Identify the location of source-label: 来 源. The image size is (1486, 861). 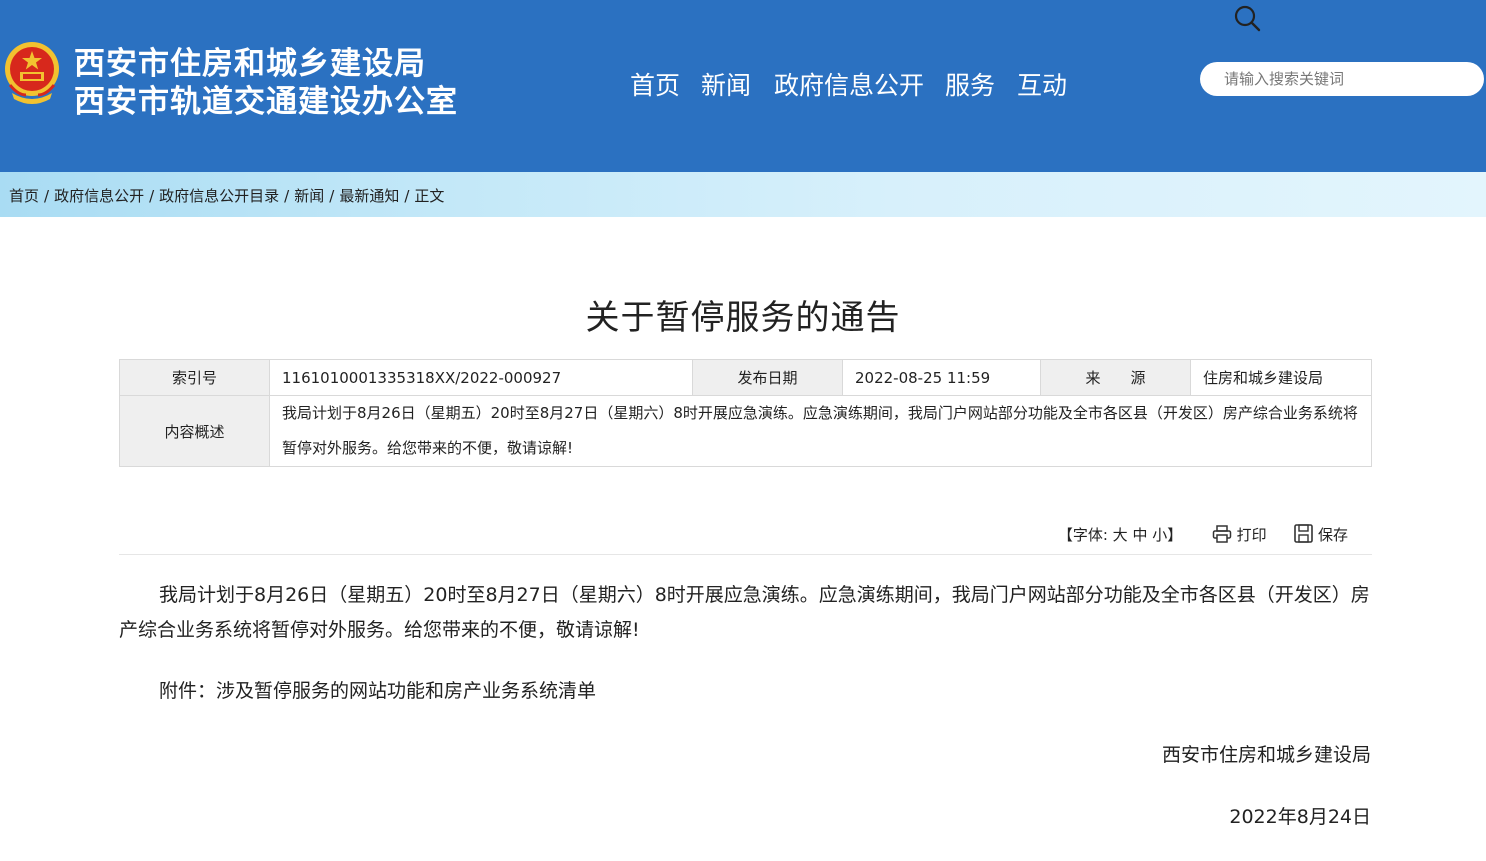
(1115, 377).